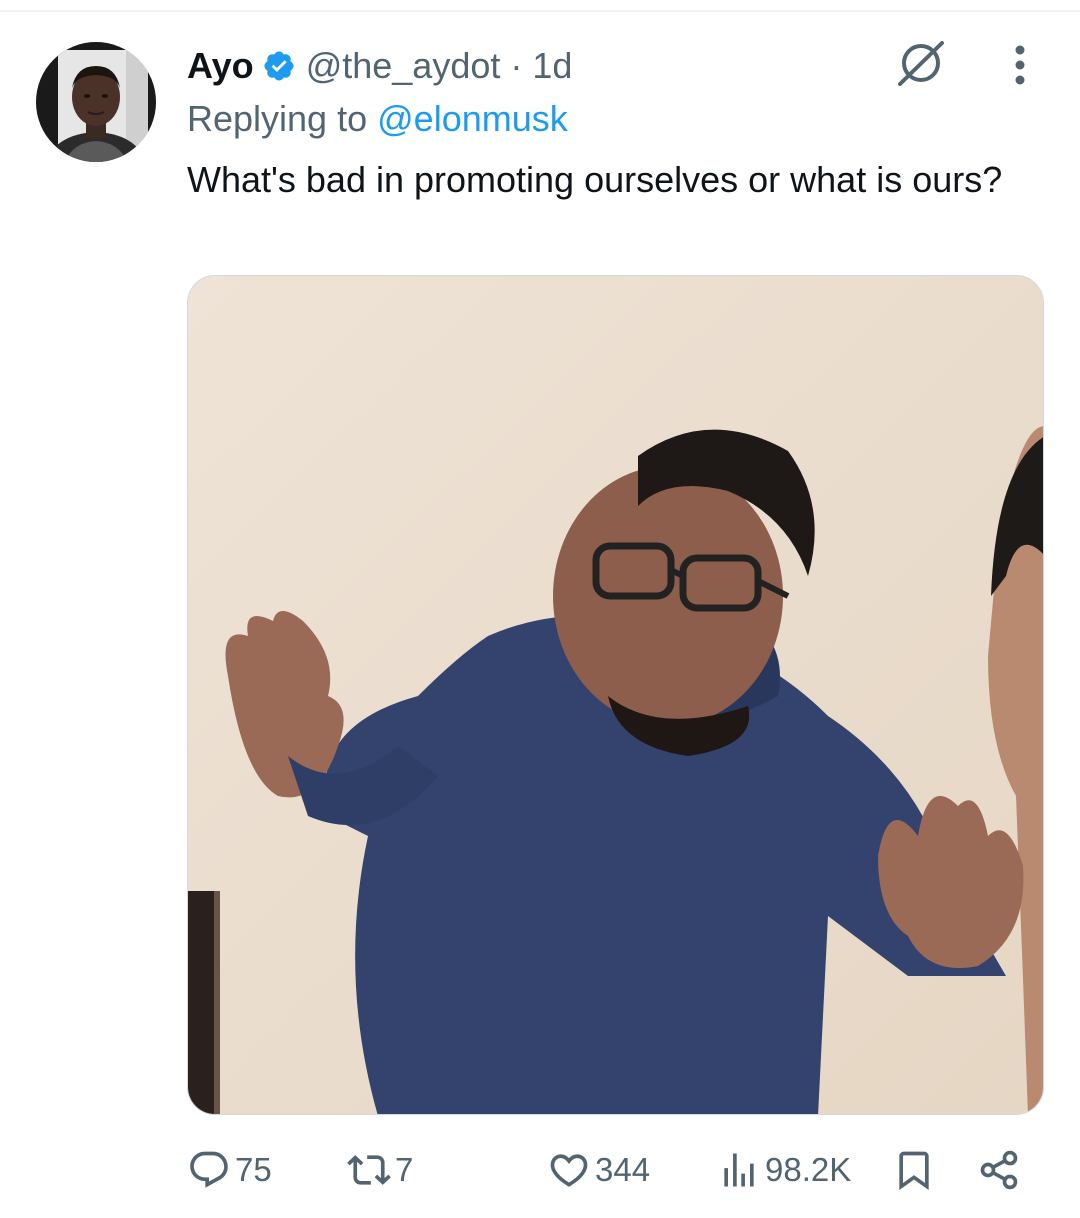  Describe the element at coordinates (403, 66) in the screenshot. I see `user-handle: @the_aydot` at that location.